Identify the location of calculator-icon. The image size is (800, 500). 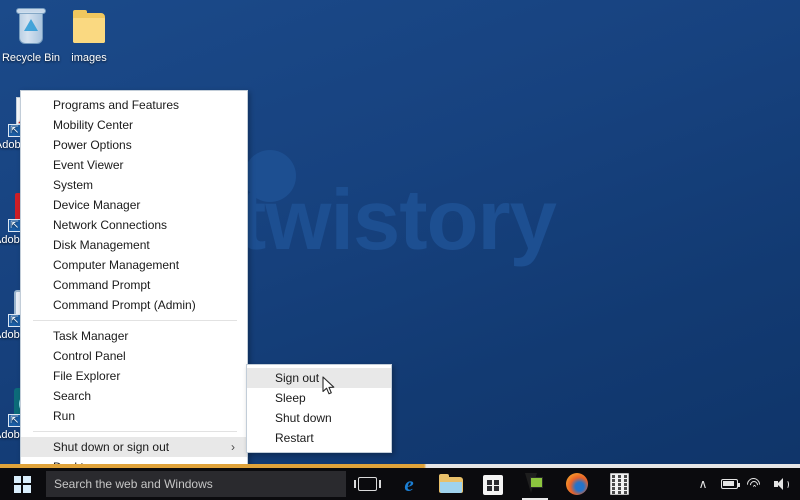
(619, 484).